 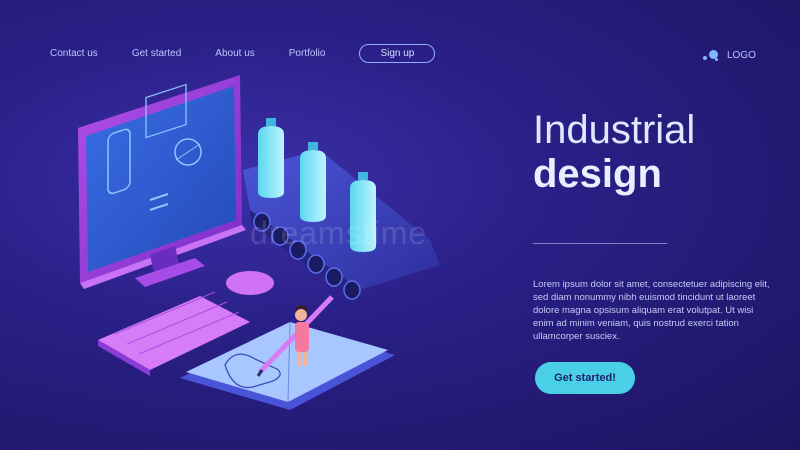 What do you see at coordinates (585, 378) in the screenshot?
I see `get-started-button: Get started!` at bounding box center [585, 378].